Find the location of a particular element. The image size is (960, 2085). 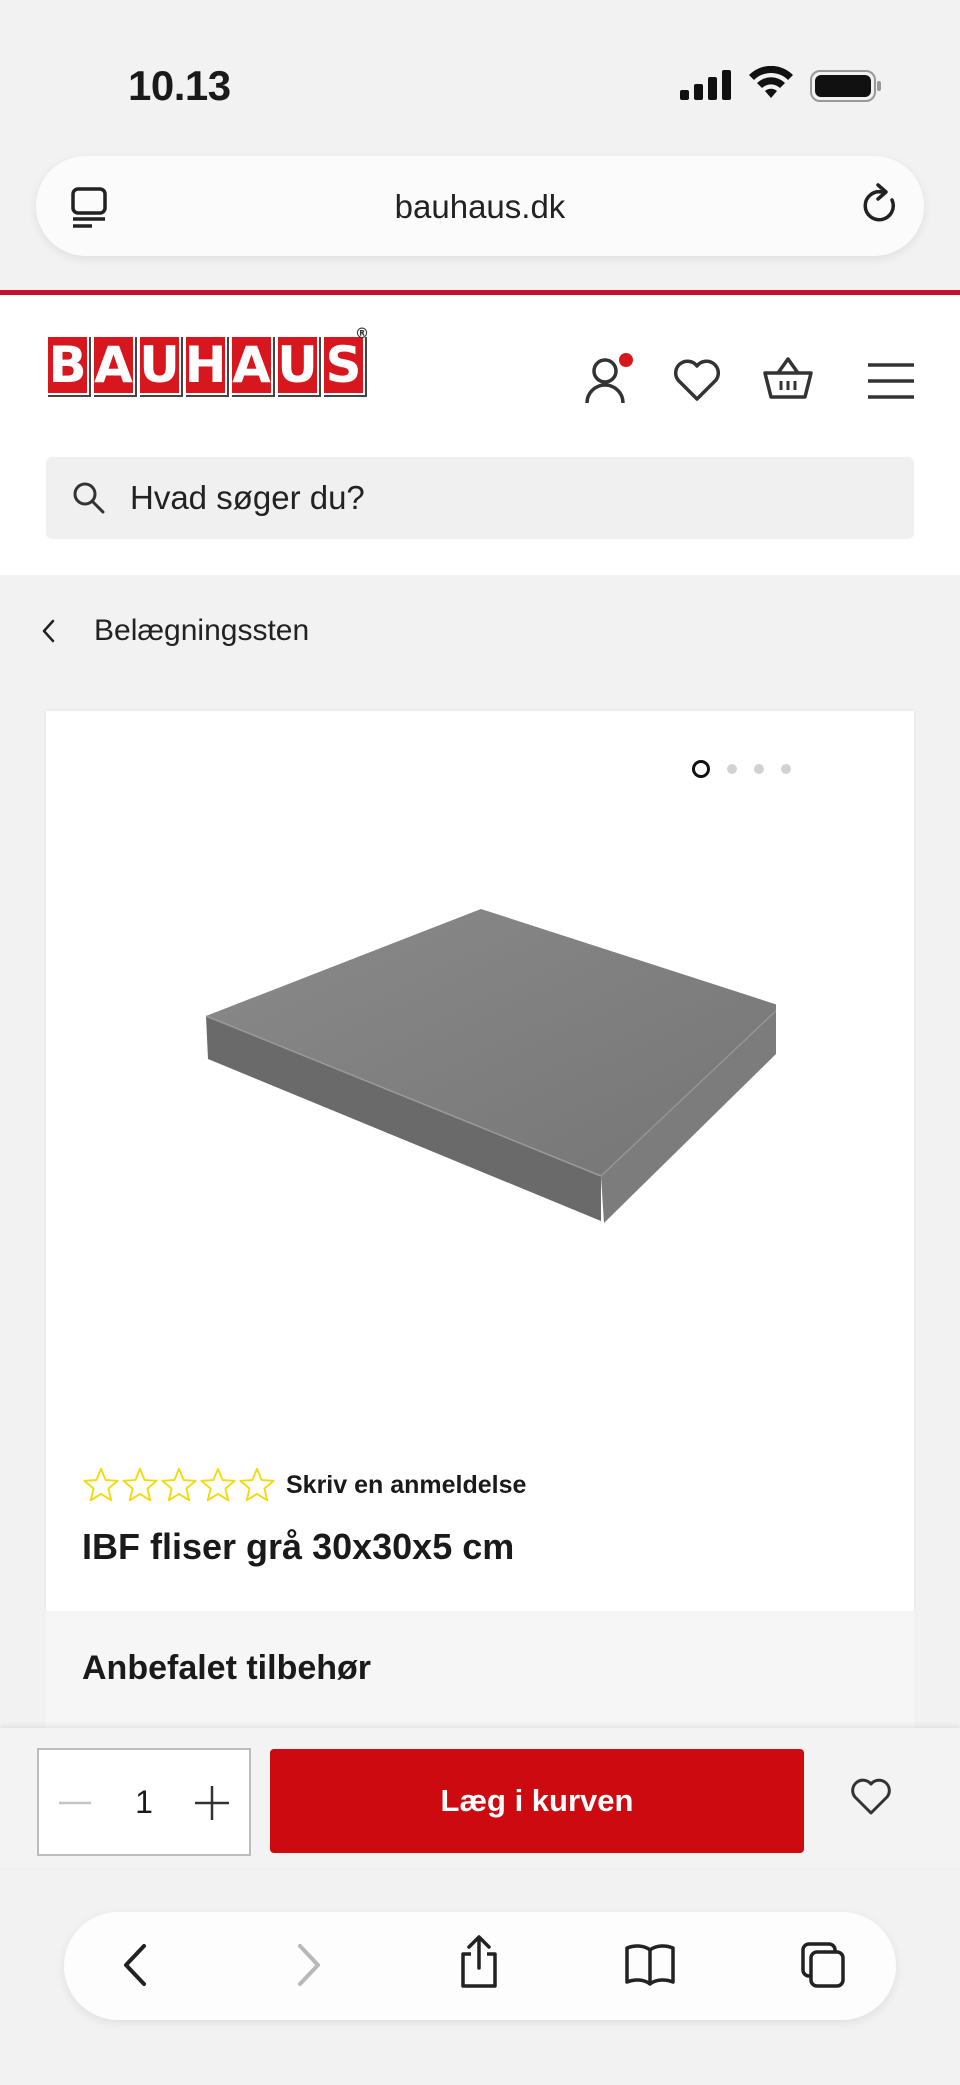

buy-bar: 1 Læg i kurven is located at coordinates (480, 1798).